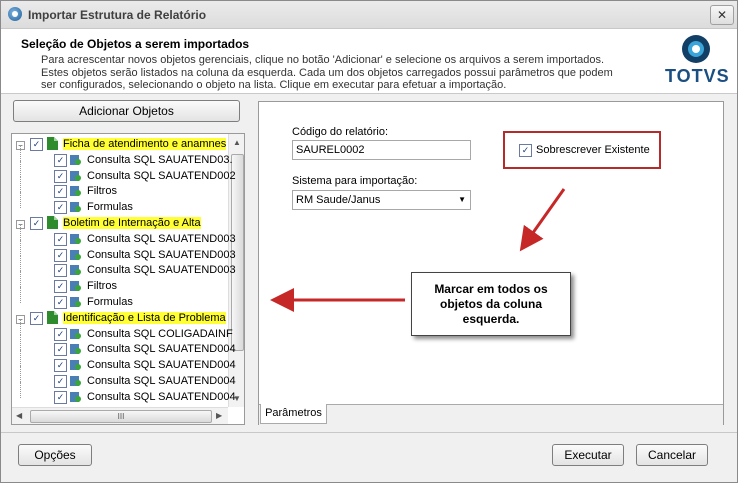 The height and width of the screenshot is (483, 738). Describe the element at coordinates (369, 432) in the screenshot. I see `footer-separator` at that location.